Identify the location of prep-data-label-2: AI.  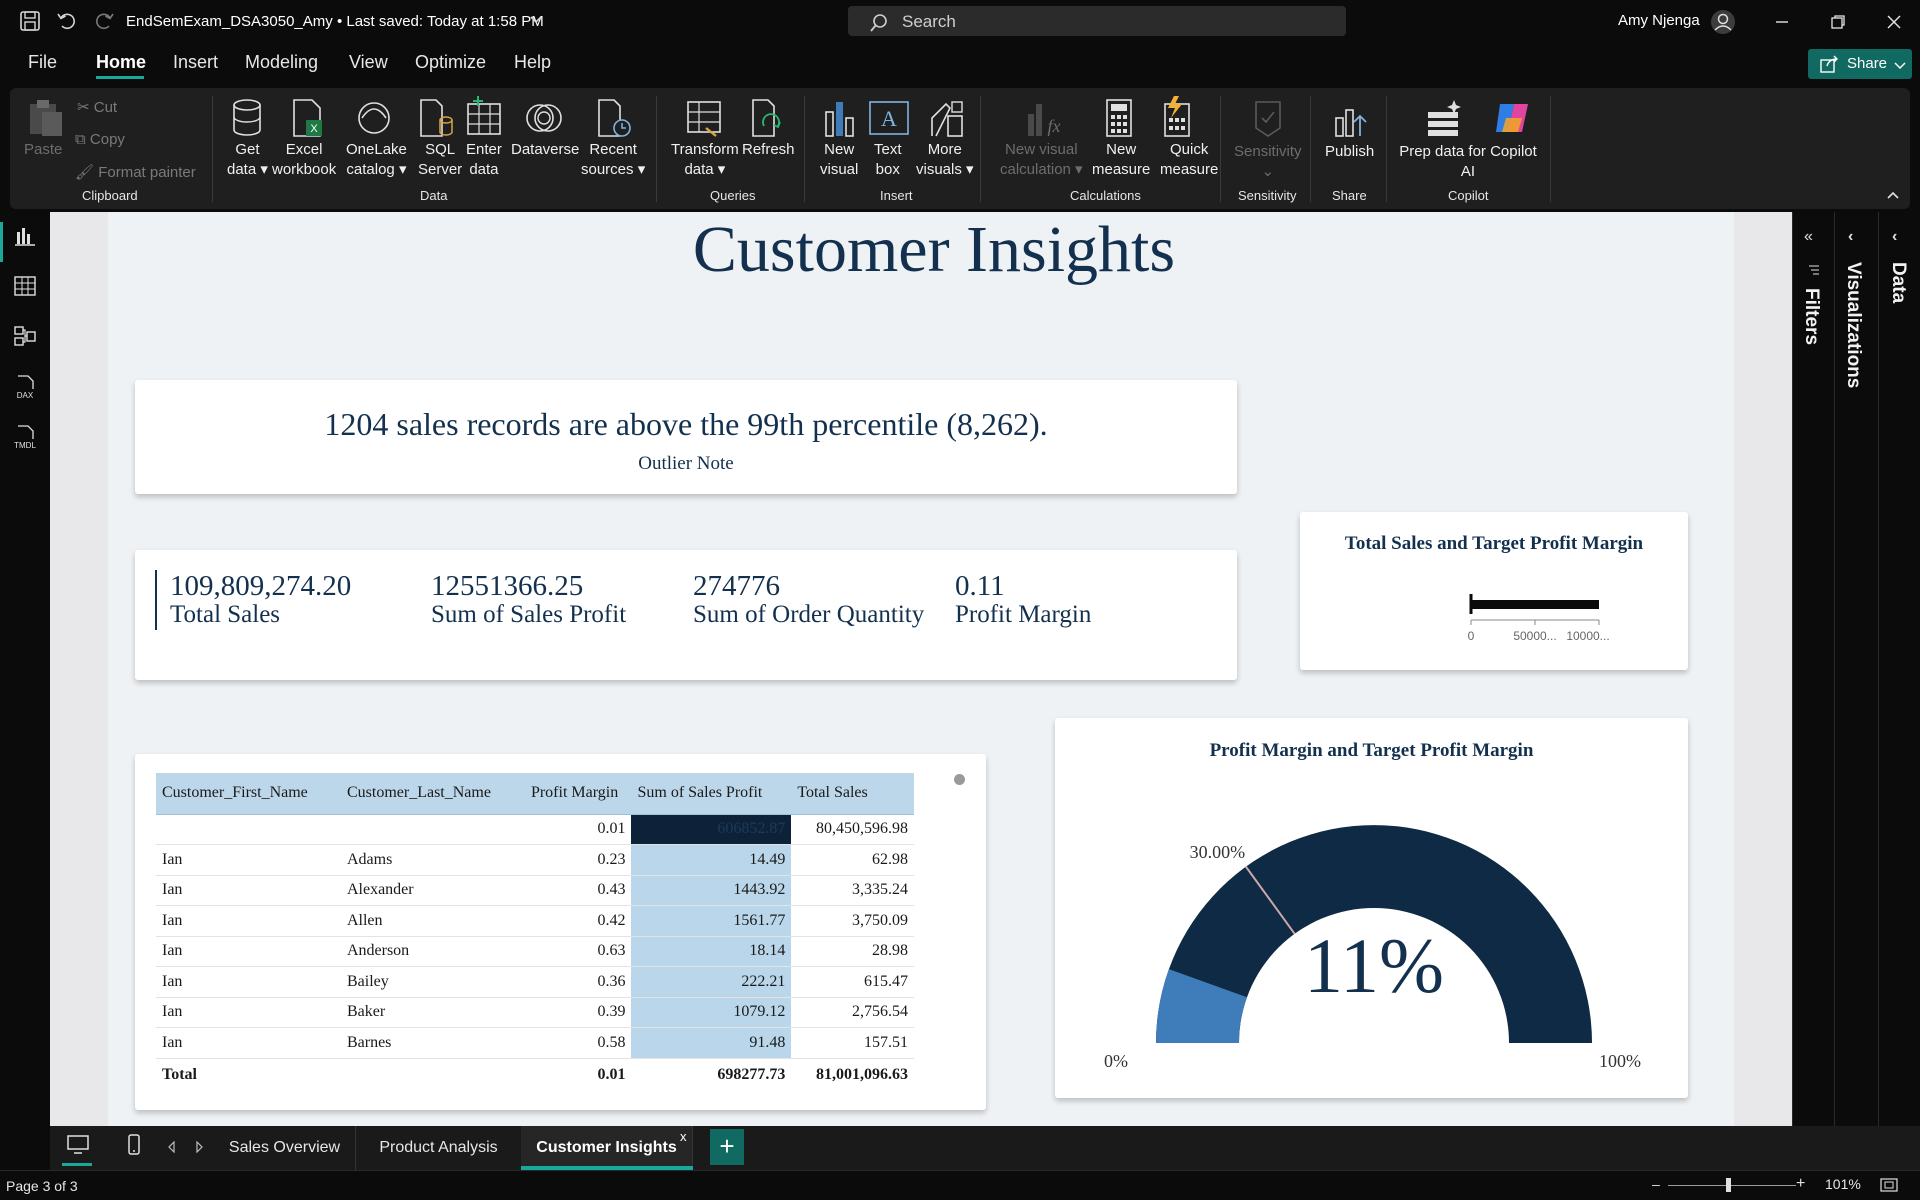
(1468, 171).